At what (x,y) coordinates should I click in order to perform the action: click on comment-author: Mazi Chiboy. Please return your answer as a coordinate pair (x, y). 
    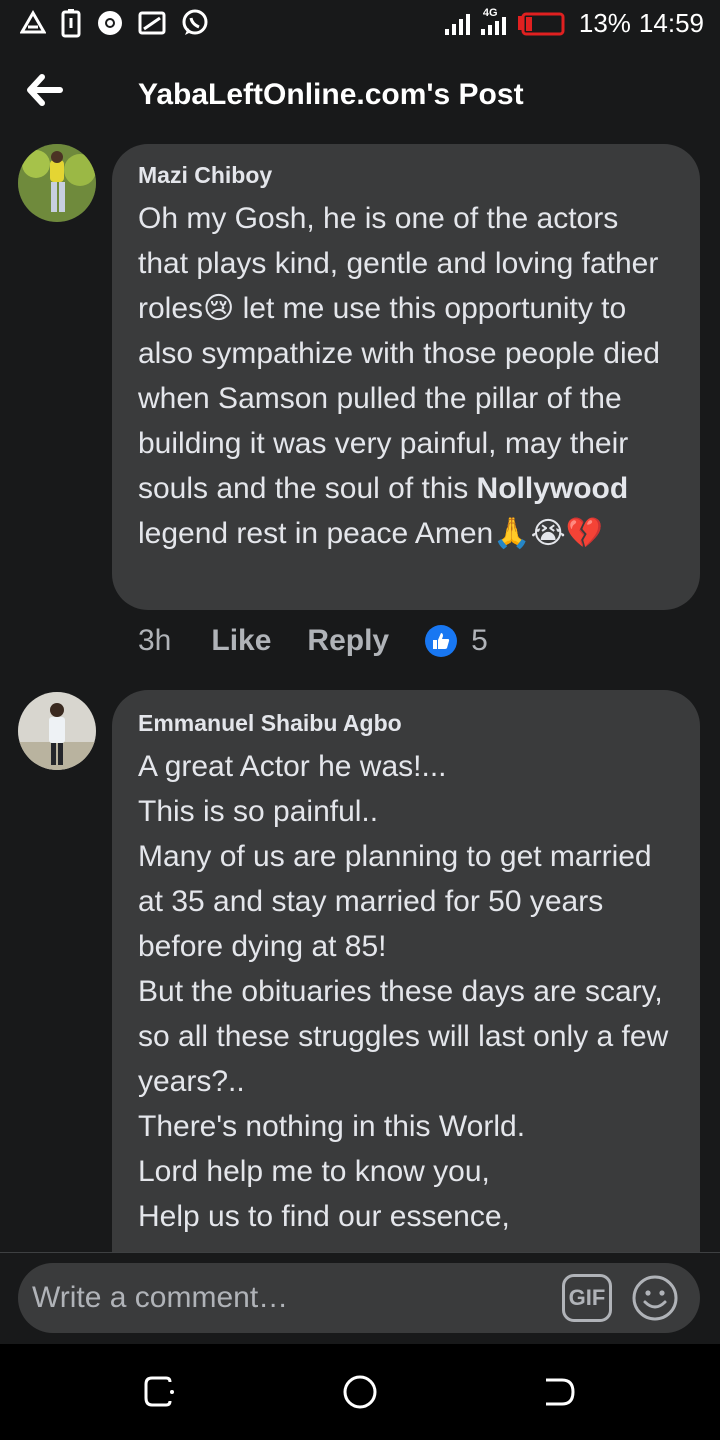
    Looking at the image, I should click on (407, 175).